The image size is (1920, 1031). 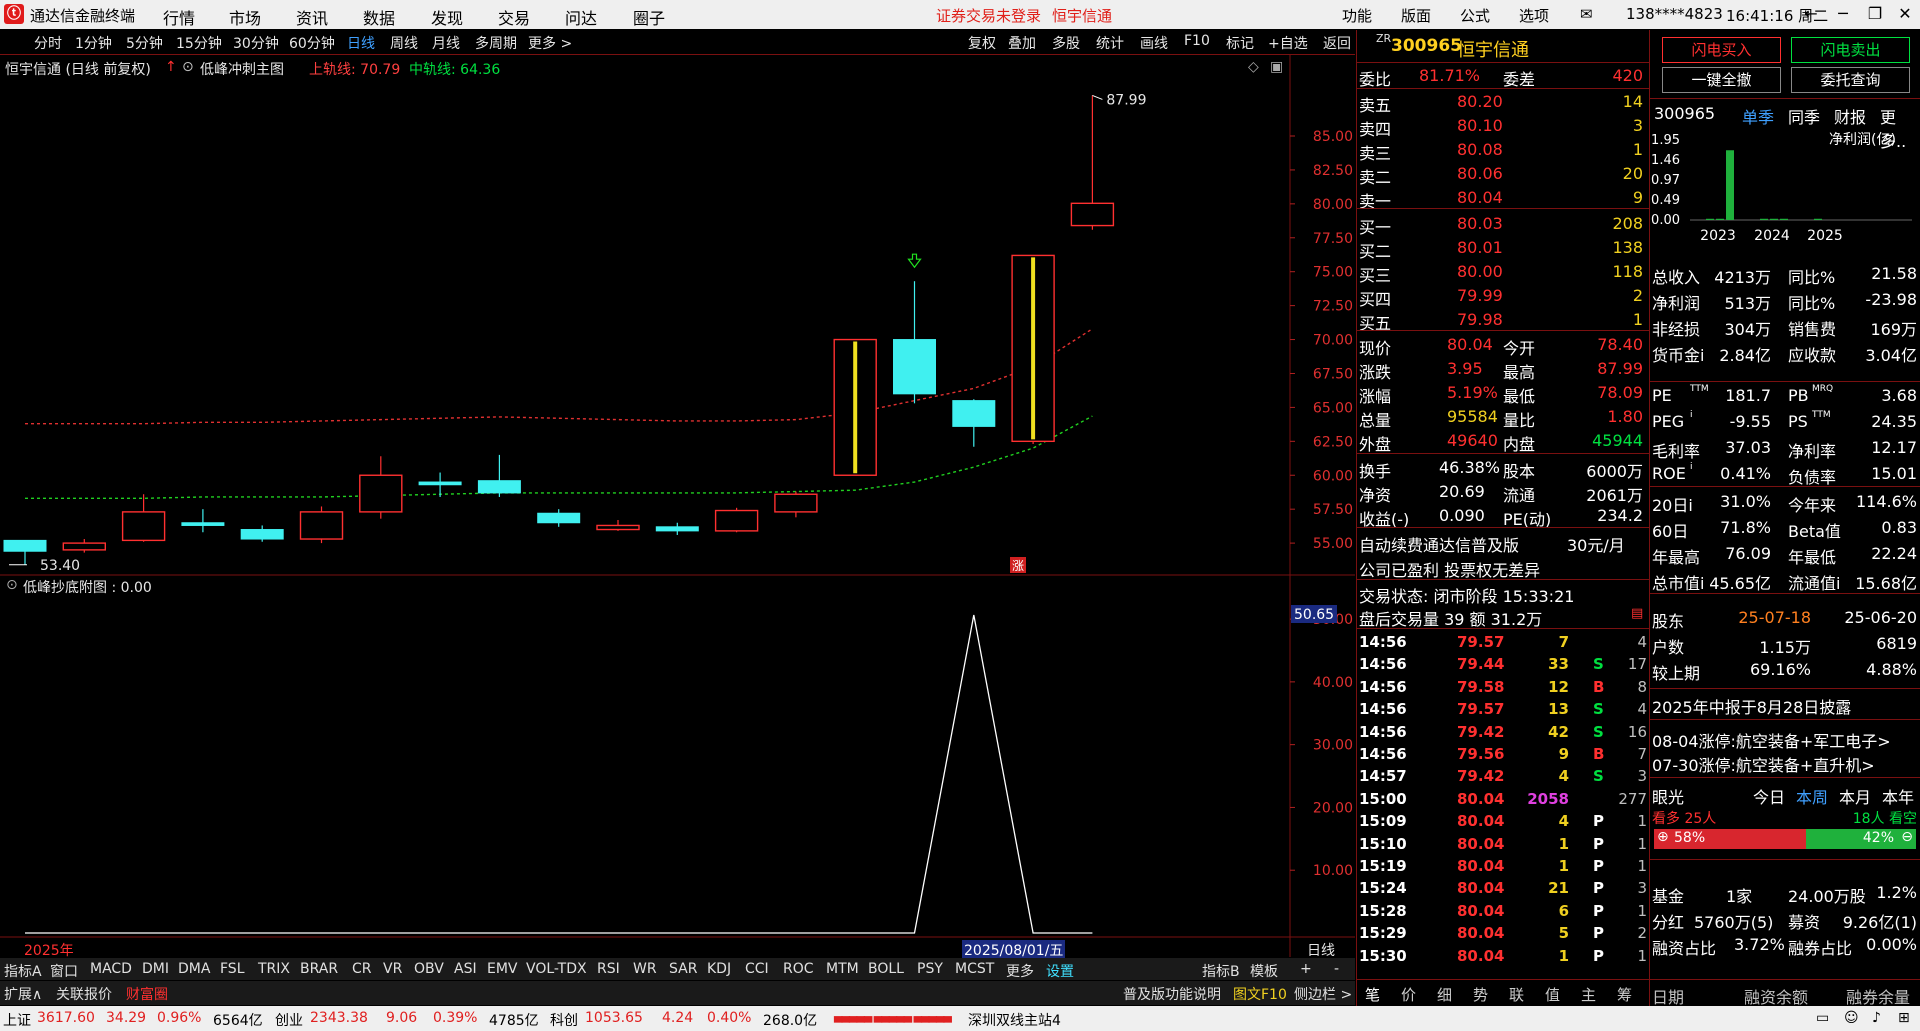 I want to click on tab-wealth-circle: 财富圈, so click(x=147, y=994).